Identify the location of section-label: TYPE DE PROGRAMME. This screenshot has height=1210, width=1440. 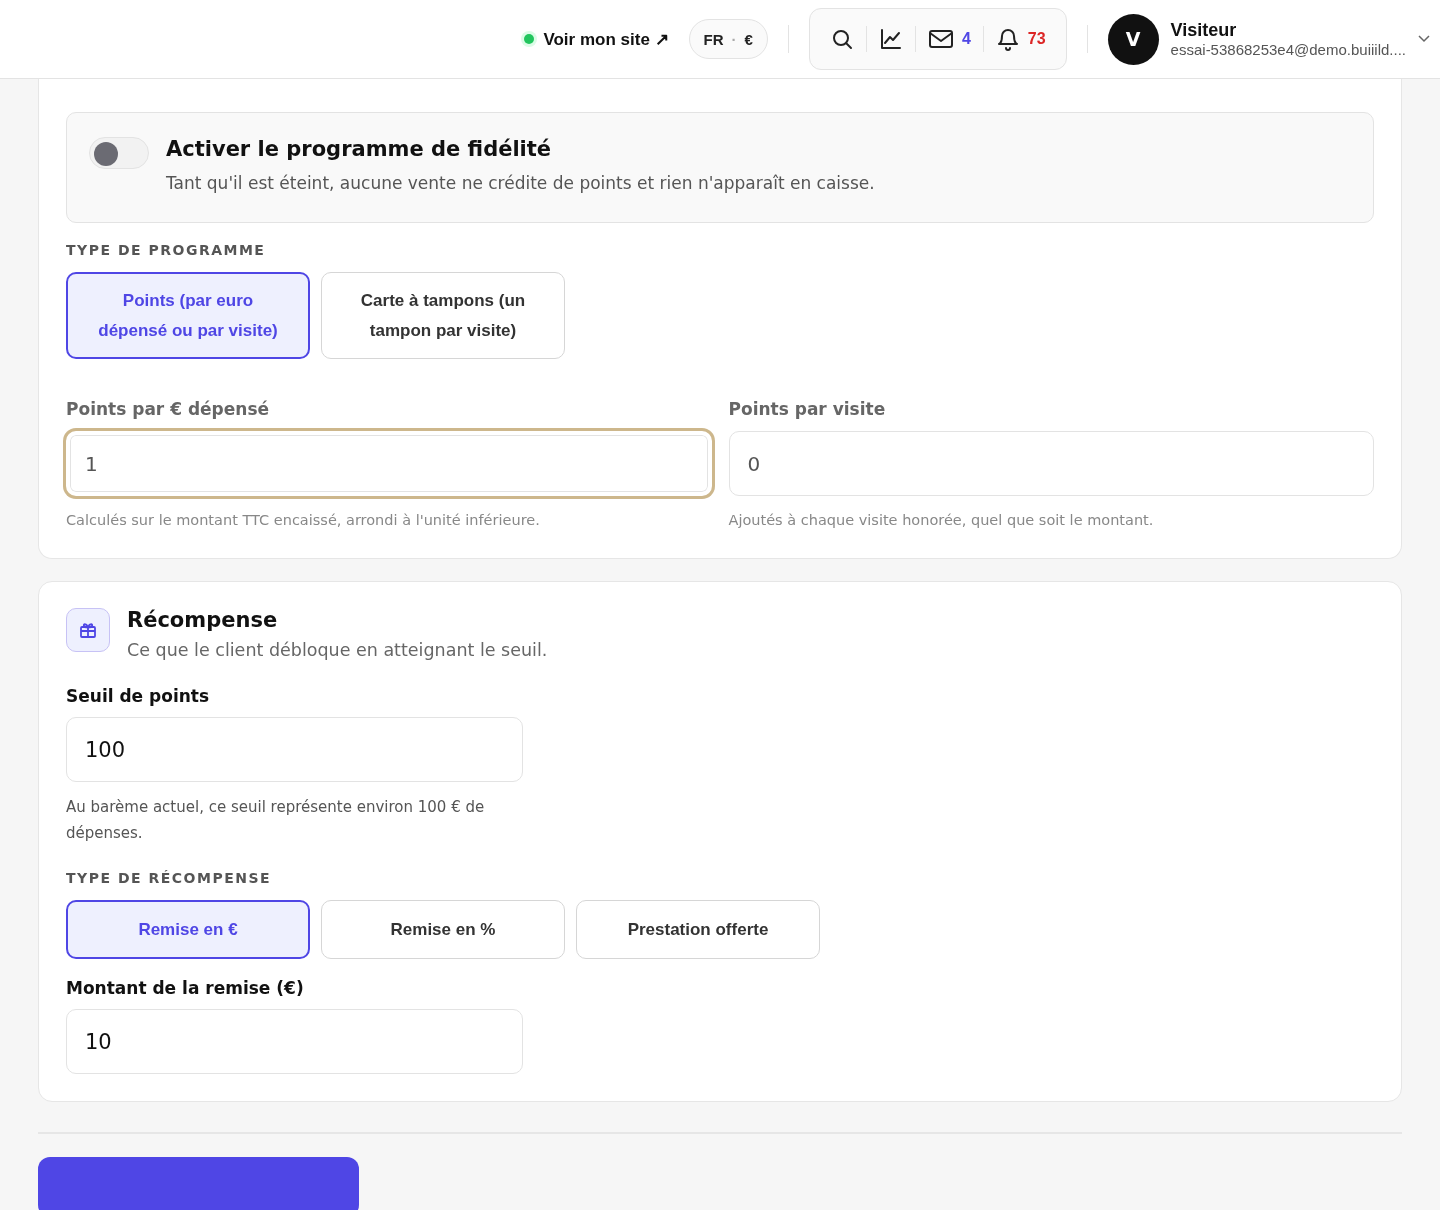
(166, 250).